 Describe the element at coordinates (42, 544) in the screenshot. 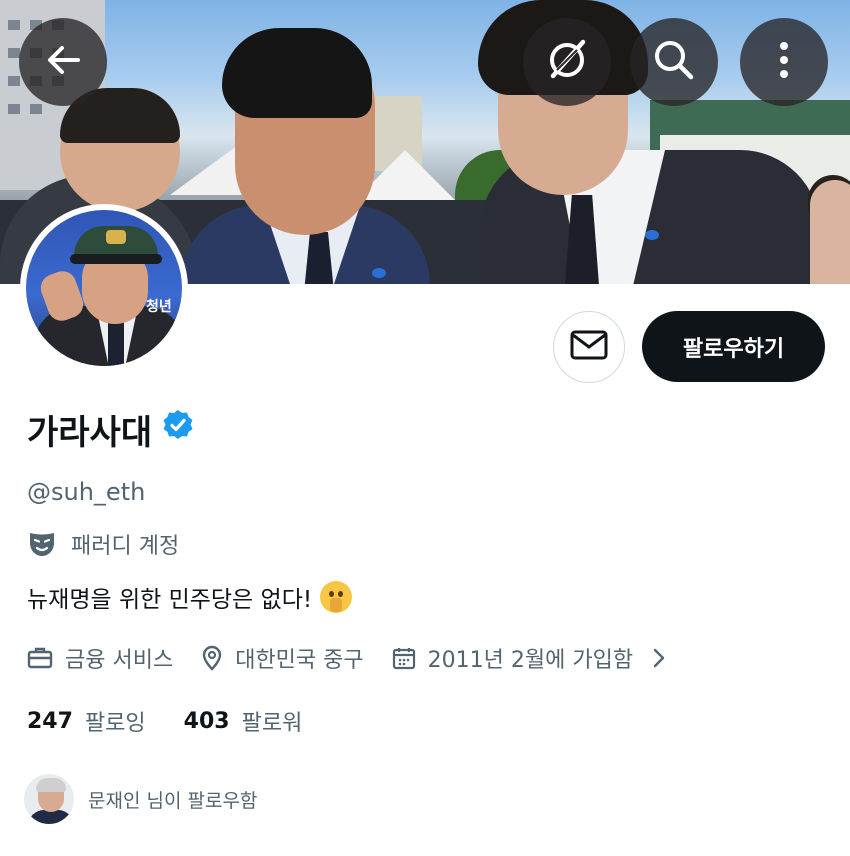

I see `theater-mask-icon` at that location.